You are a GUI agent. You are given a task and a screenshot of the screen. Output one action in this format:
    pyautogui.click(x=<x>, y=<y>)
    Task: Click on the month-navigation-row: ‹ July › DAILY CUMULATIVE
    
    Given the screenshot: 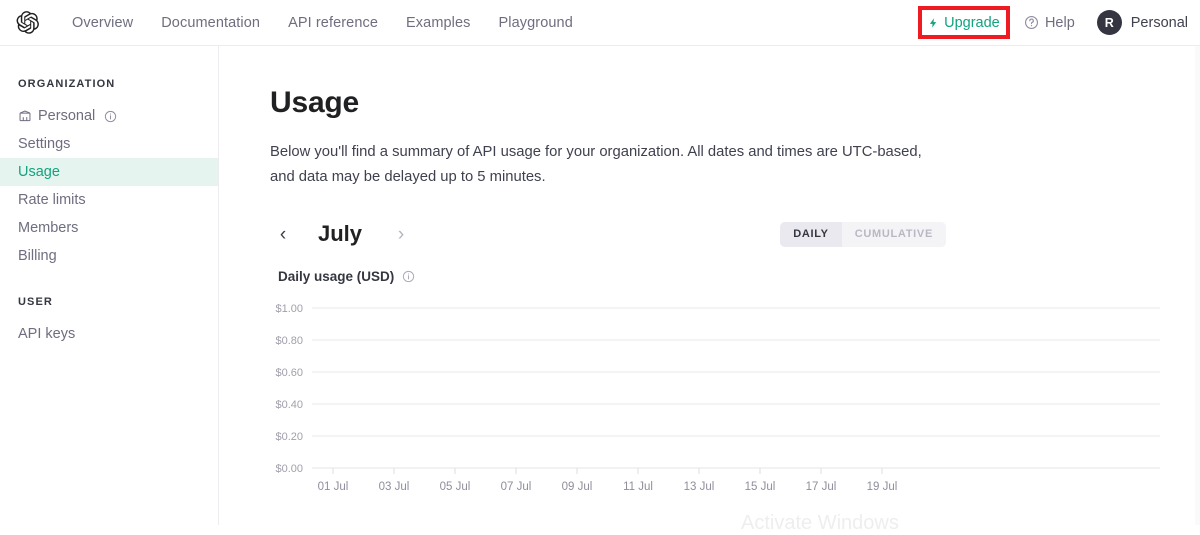 What is the action you would take?
    pyautogui.click(x=608, y=234)
    